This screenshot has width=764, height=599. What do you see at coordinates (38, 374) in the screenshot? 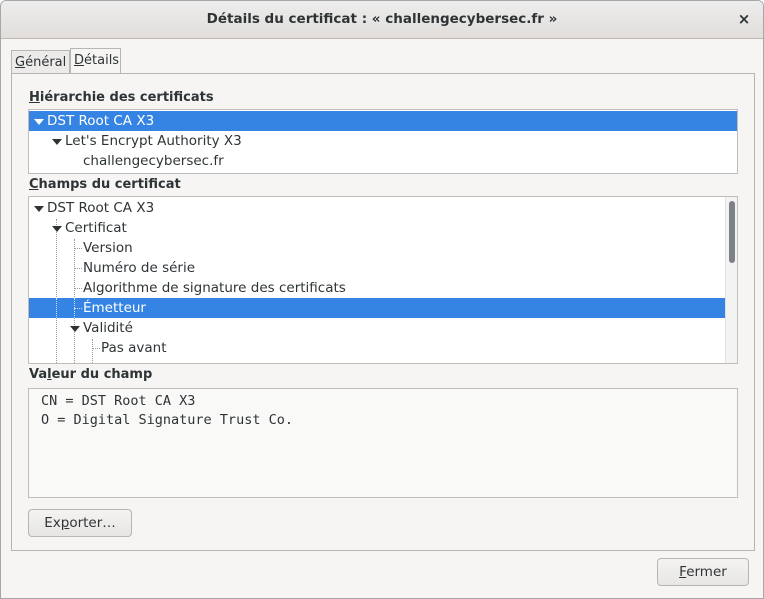
I see `value-heading-prefix: Va` at bounding box center [38, 374].